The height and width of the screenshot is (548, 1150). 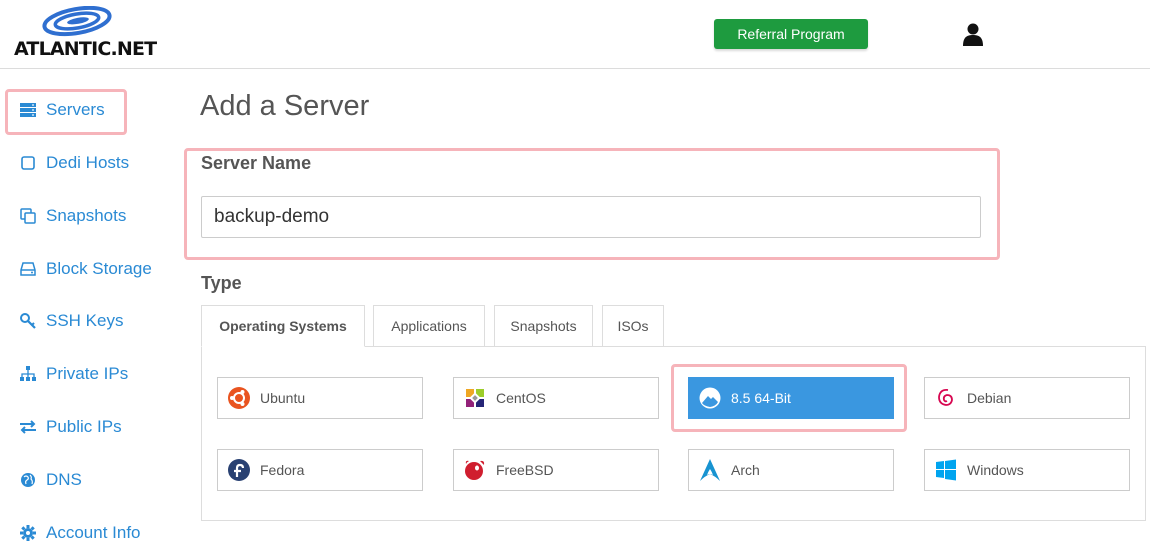 I want to click on sidebar-item-private-ips: Private IPs, so click(x=73, y=374).